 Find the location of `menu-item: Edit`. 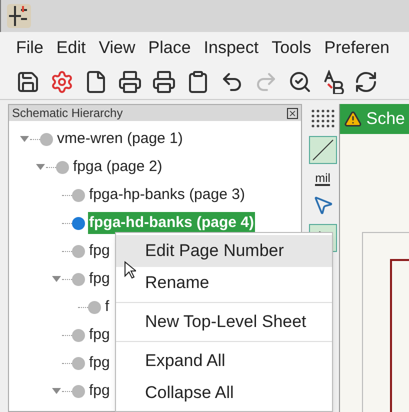

menu-item: Edit is located at coordinates (71, 48).